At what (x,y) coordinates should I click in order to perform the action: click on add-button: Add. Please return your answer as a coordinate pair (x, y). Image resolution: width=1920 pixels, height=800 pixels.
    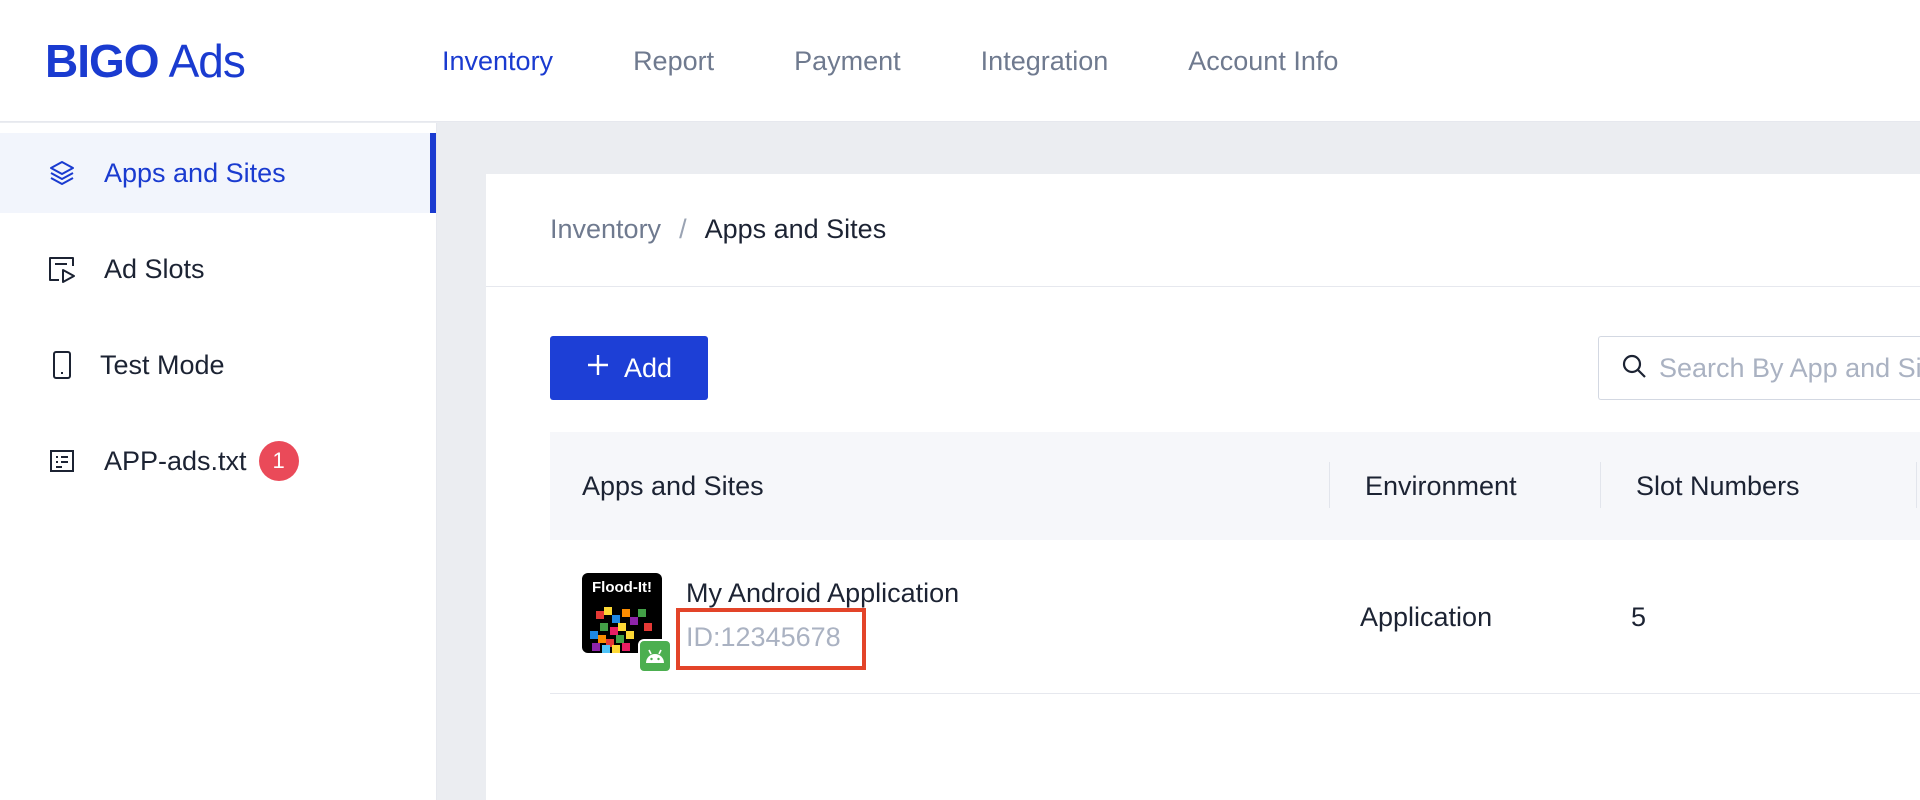
    Looking at the image, I should click on (629, 368).